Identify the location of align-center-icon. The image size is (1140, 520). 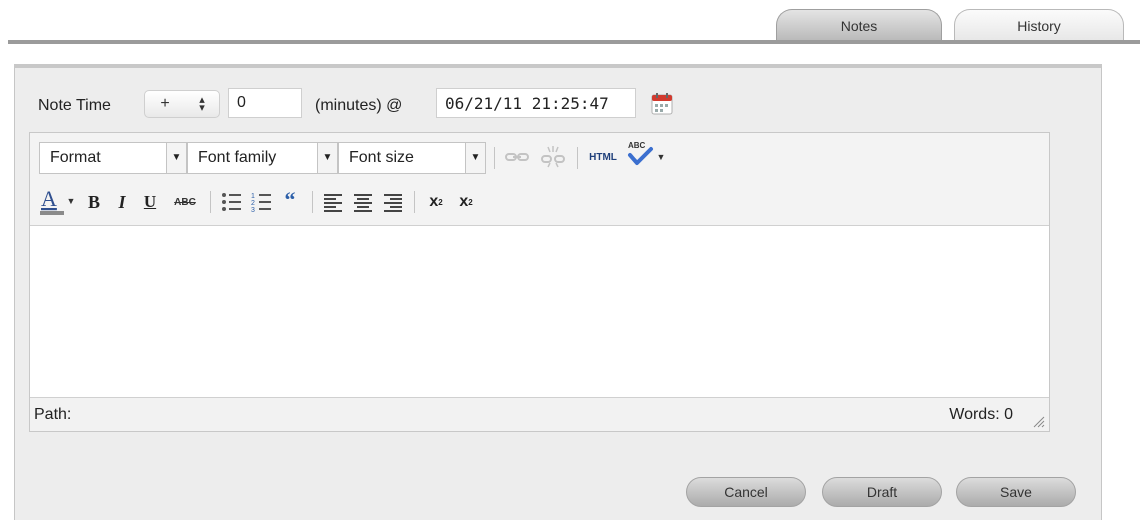
(363, 202).